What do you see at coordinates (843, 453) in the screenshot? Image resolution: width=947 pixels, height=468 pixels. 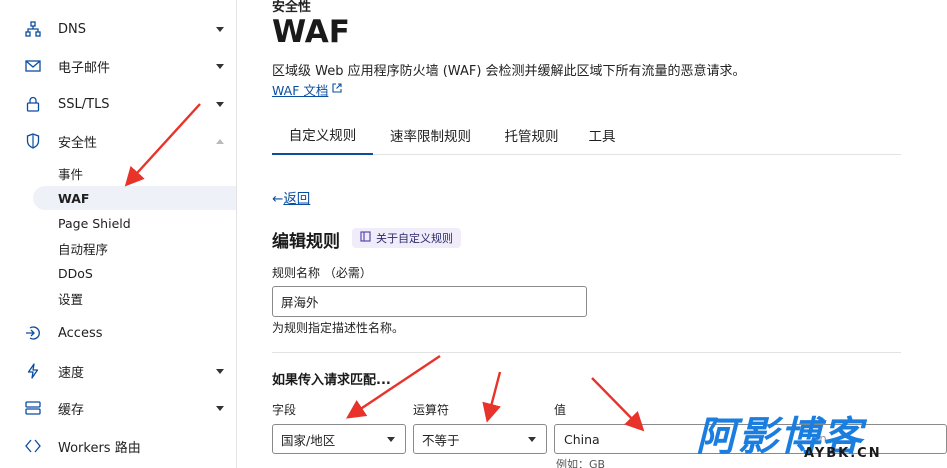 I see `watermark-domain: AYBK.CN` at bounding box center [843, 453].